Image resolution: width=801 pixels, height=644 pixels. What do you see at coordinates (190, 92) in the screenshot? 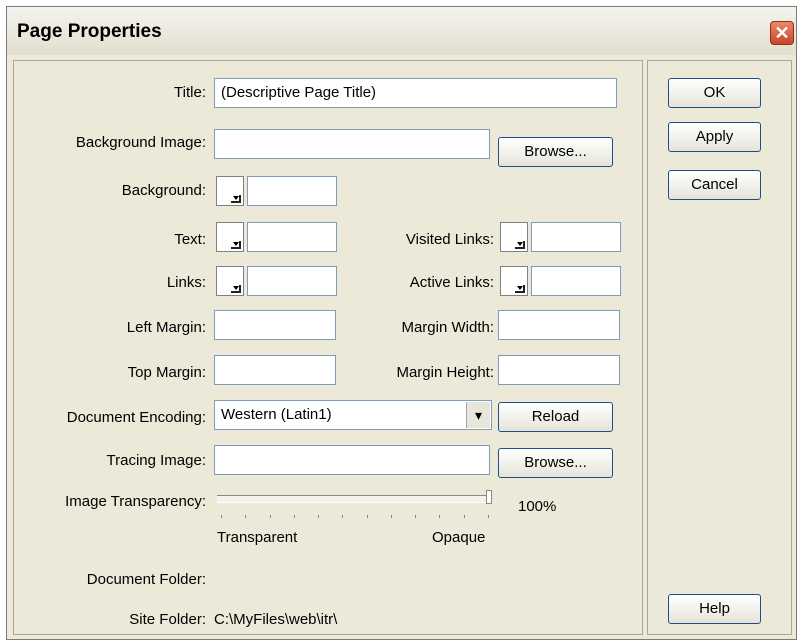
I see `title-label: Title:` at bounding box center [190, 92].